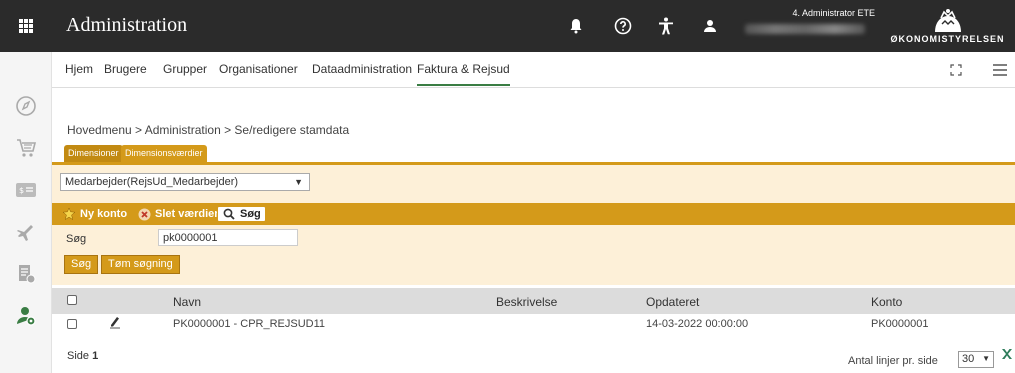 Image resolution: width=1015 pixels, height=373 pixels. Describe the element at coordinates (140, 264) in the screenshot. I see `clear-search-button: Tøm søgning` at that location.